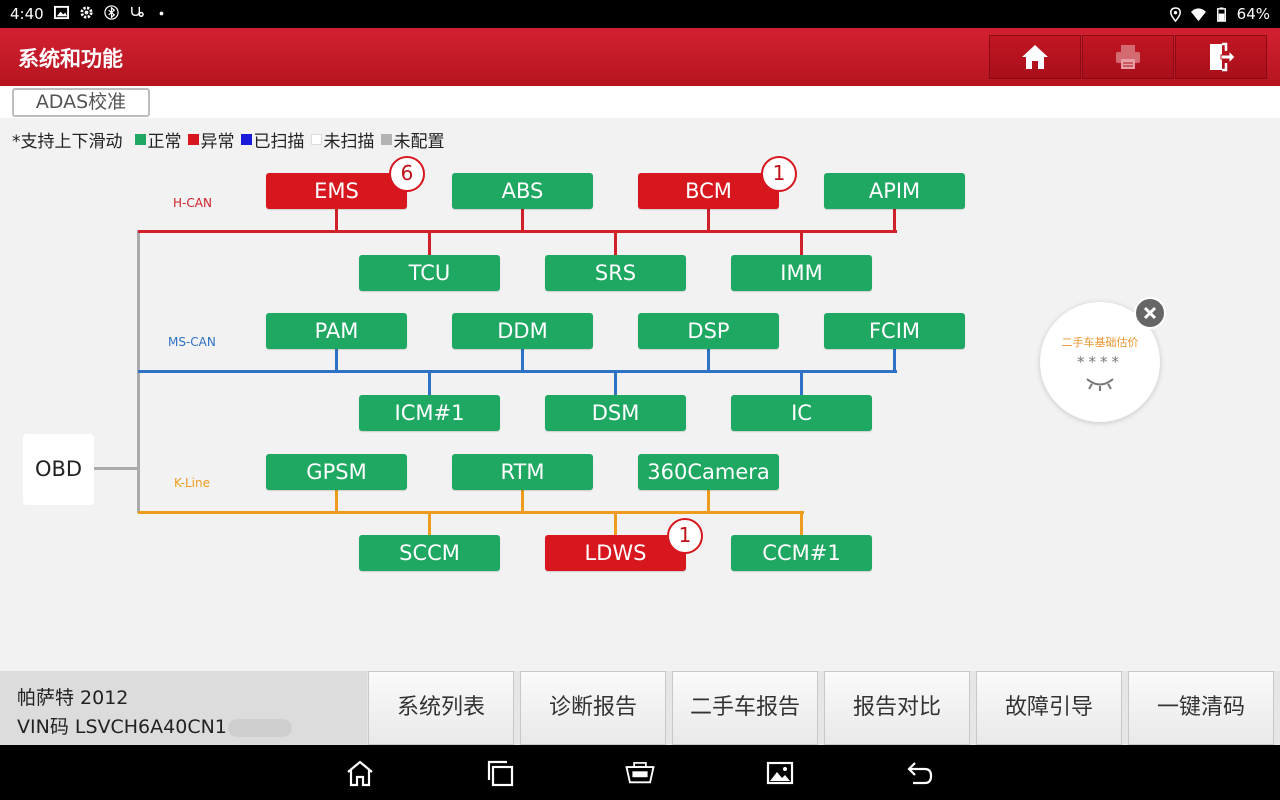 The height and width of the screenshot is (800, 1280). Describe the element at coordinates (1221, 14) in the screenshot. I see `battery-icon` at that location.